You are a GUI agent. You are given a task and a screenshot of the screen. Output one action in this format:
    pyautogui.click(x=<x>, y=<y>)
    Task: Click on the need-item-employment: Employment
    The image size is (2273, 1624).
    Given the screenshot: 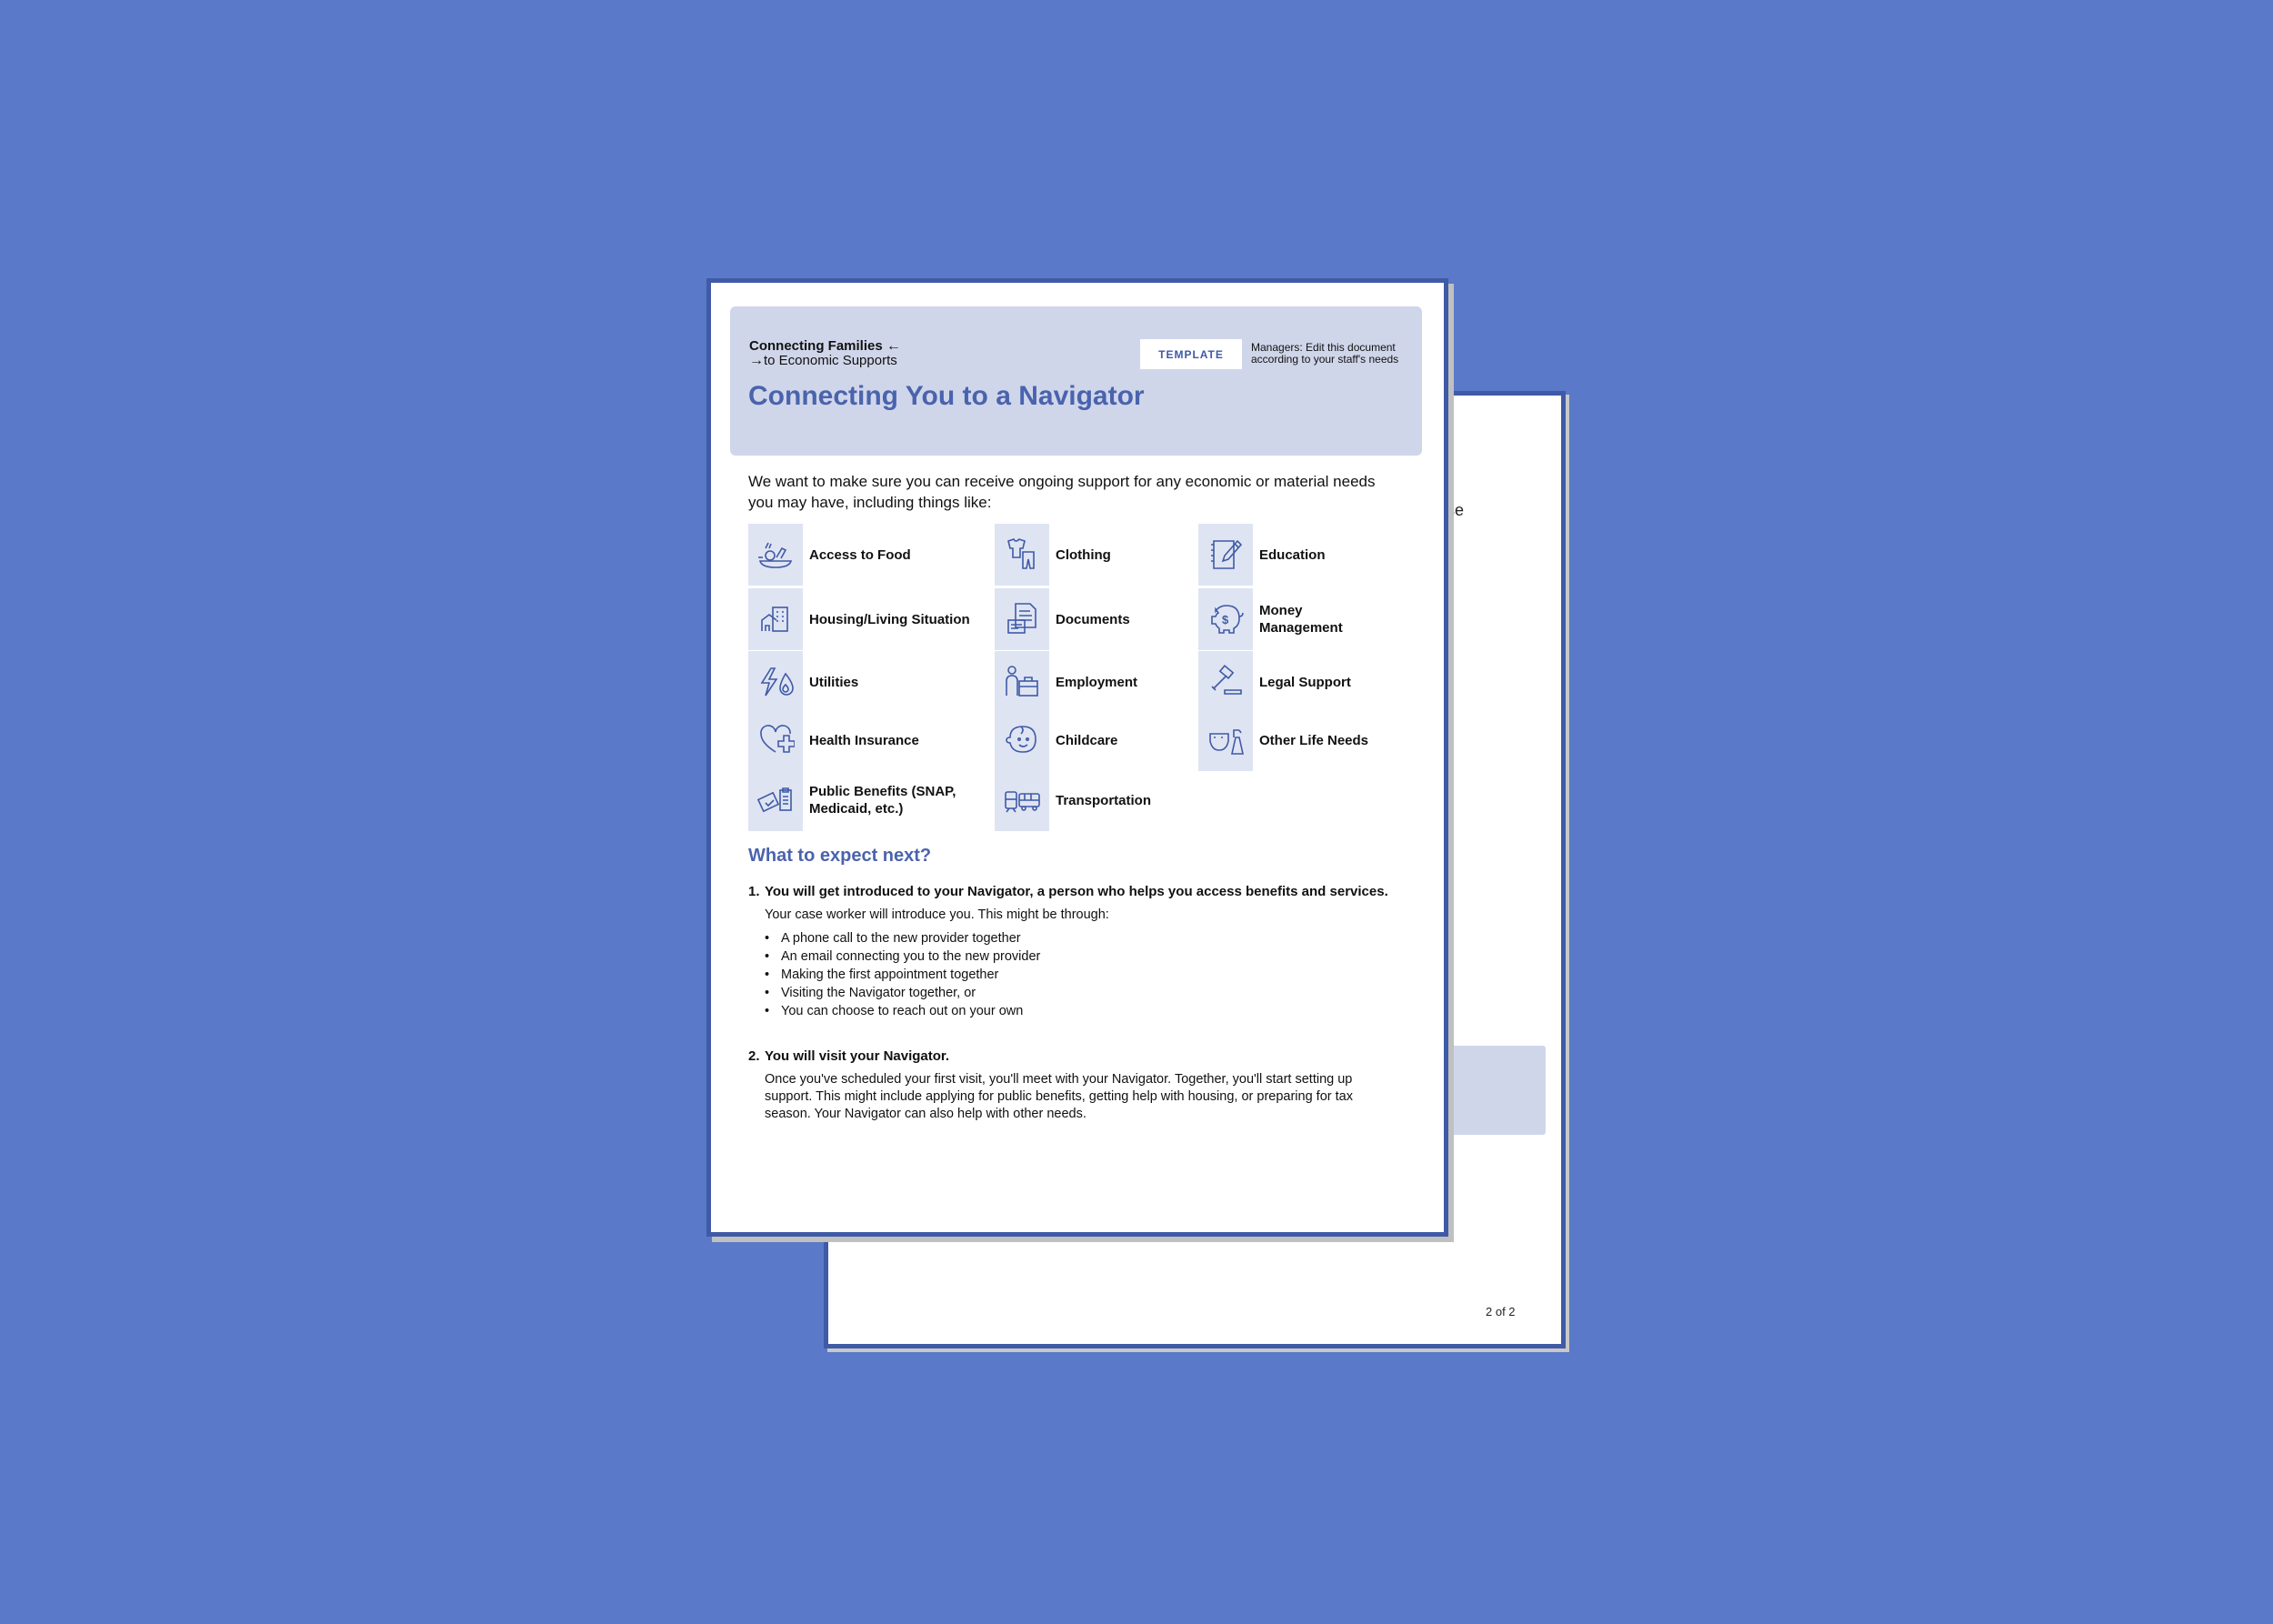 What is the action you would take?
    pyautogui.click(x=1066, y=682)
    